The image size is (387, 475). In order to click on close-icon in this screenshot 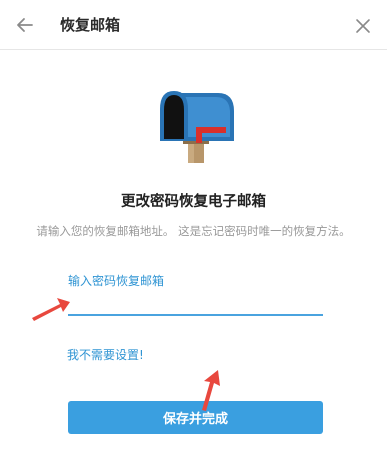, I will do `click(363, 26)`.